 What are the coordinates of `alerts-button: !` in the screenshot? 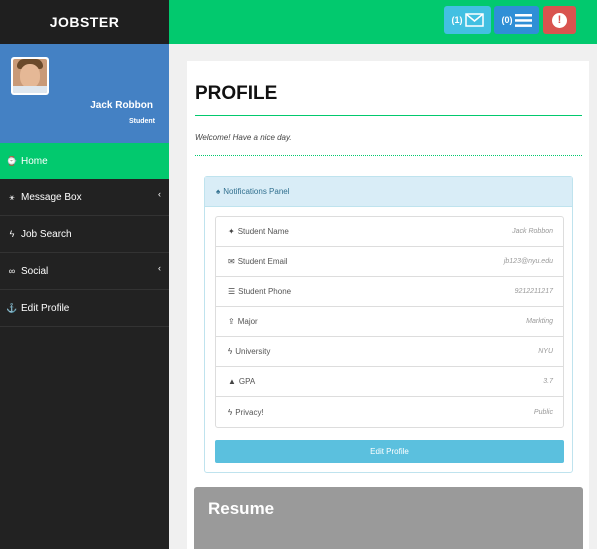 It's located at (559, 20).